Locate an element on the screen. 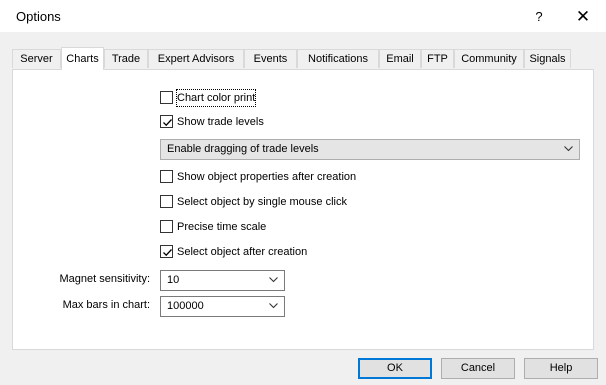 The image size is (606, 385). tab-notifications: Notifications is located at coordinates (338, 58).